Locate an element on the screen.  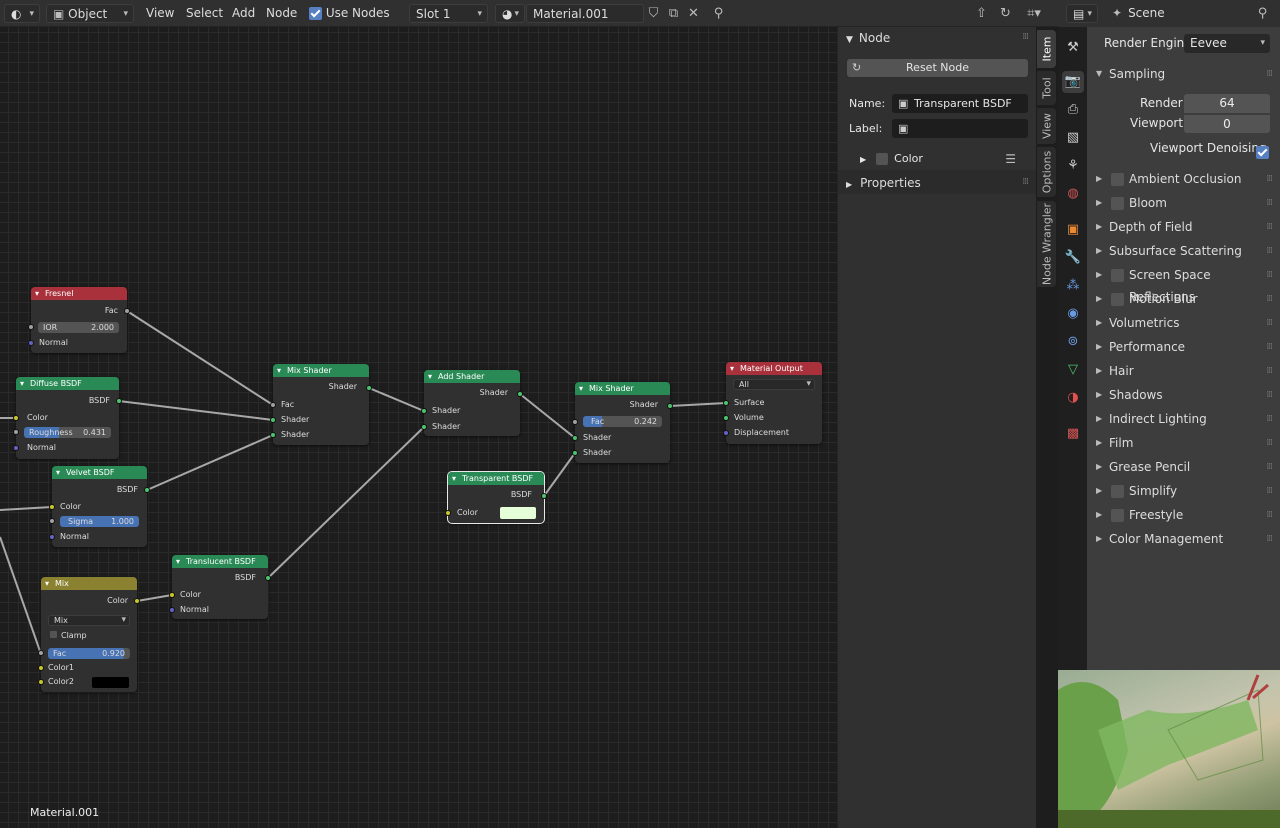
editor-type-button: ◐ ▾ is located at coordinates (22, 13).